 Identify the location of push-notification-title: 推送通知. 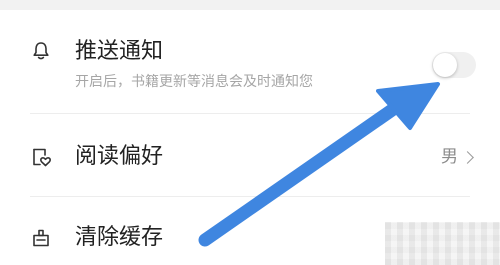
(119, 51).